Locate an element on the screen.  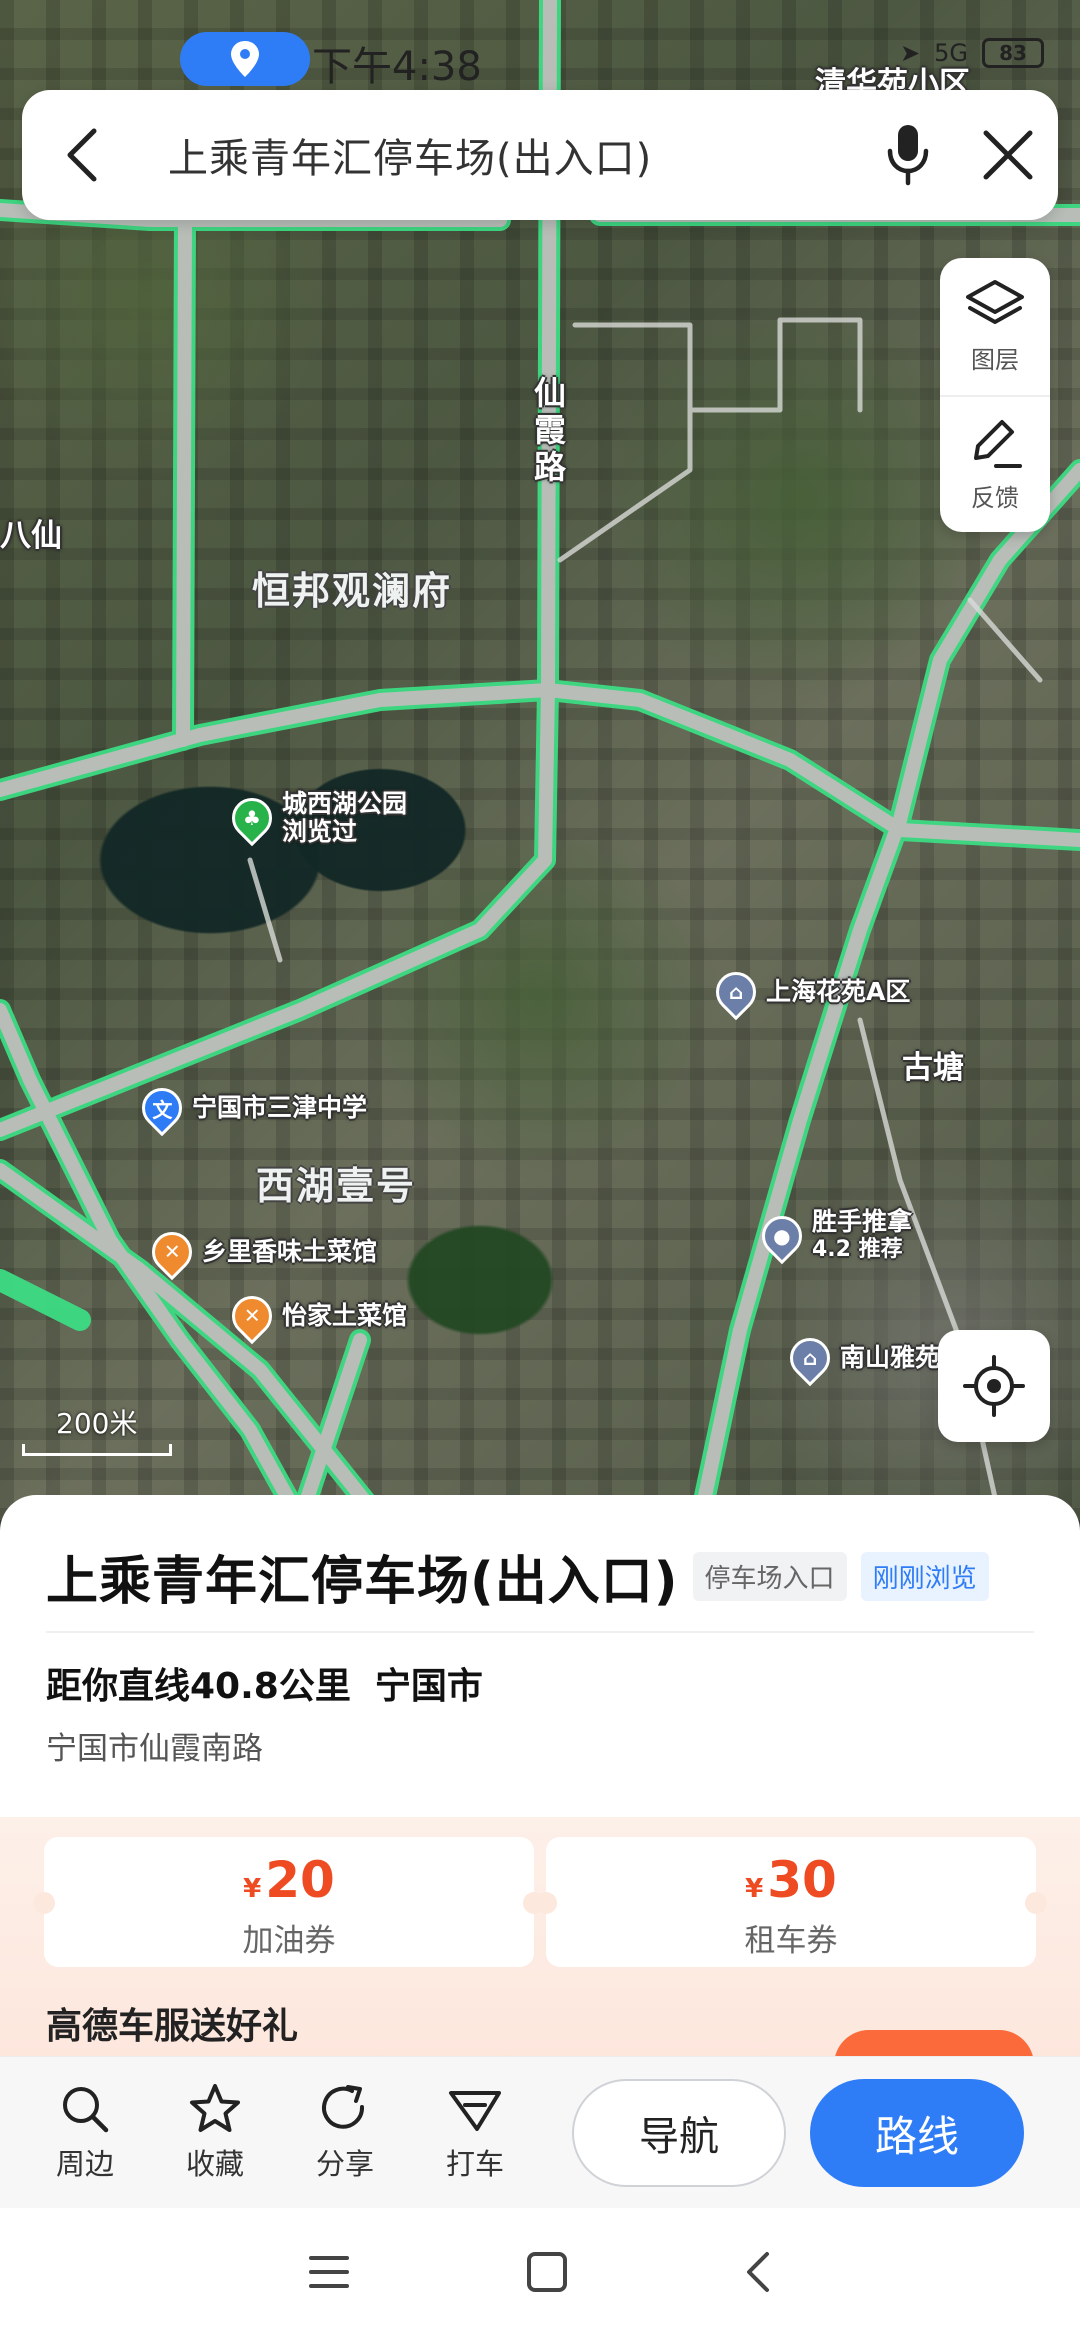
poi-shanghai-garden: ⌂ 上海花苑A区 is located at coordinates (809, 992).